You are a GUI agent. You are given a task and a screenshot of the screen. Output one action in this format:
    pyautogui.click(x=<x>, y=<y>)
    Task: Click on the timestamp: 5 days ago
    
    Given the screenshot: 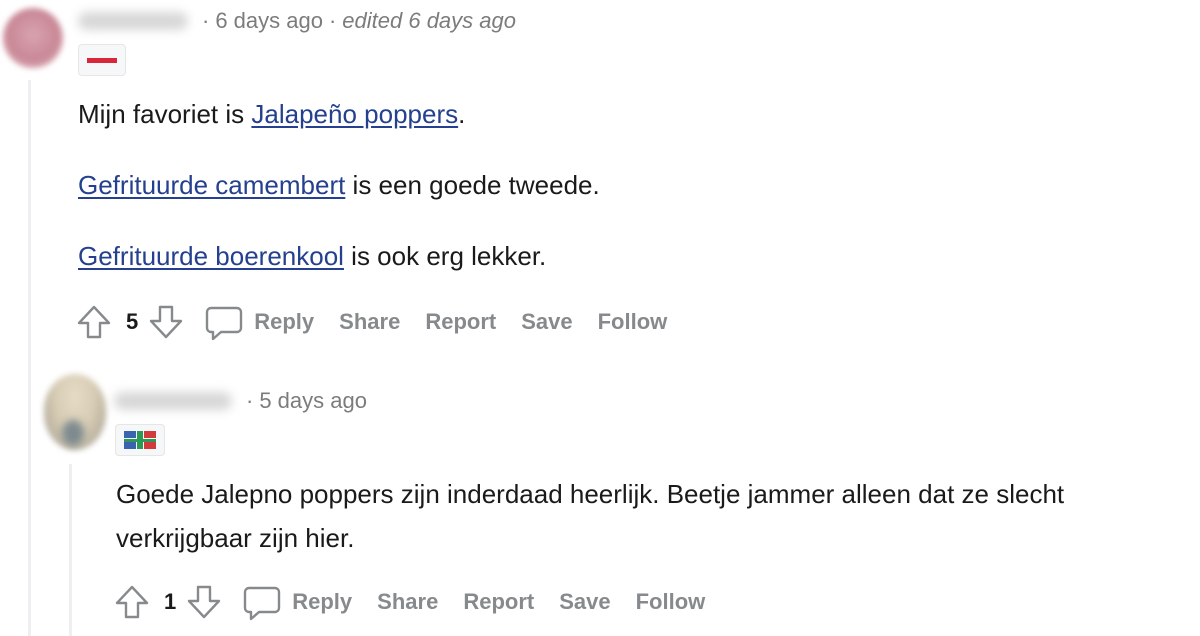 What is the action you would take?
    pyautogui.click(x=313, y=401)
    